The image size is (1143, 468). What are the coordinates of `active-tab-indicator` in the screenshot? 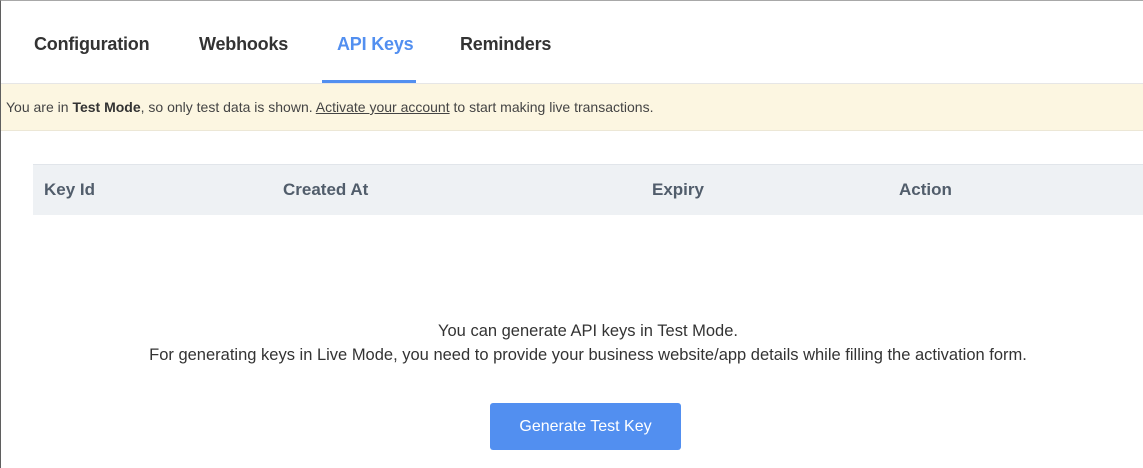 It's located at (369, 81).